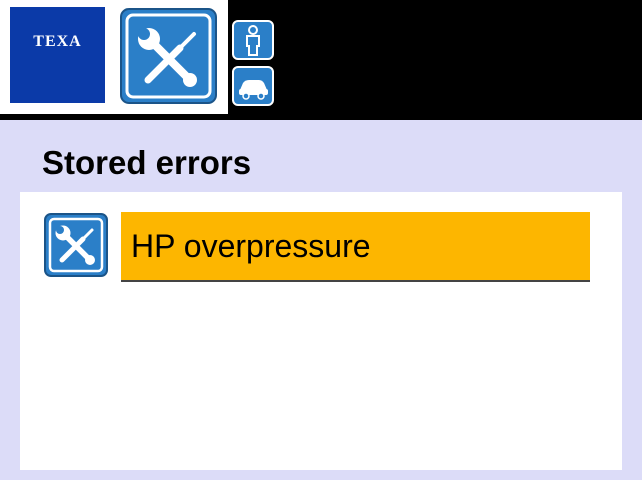 The image size is (642, 480). Describe the element at coordinates (114, 57) in the screenshot. I see `brand-tile: TEXA` at that location.